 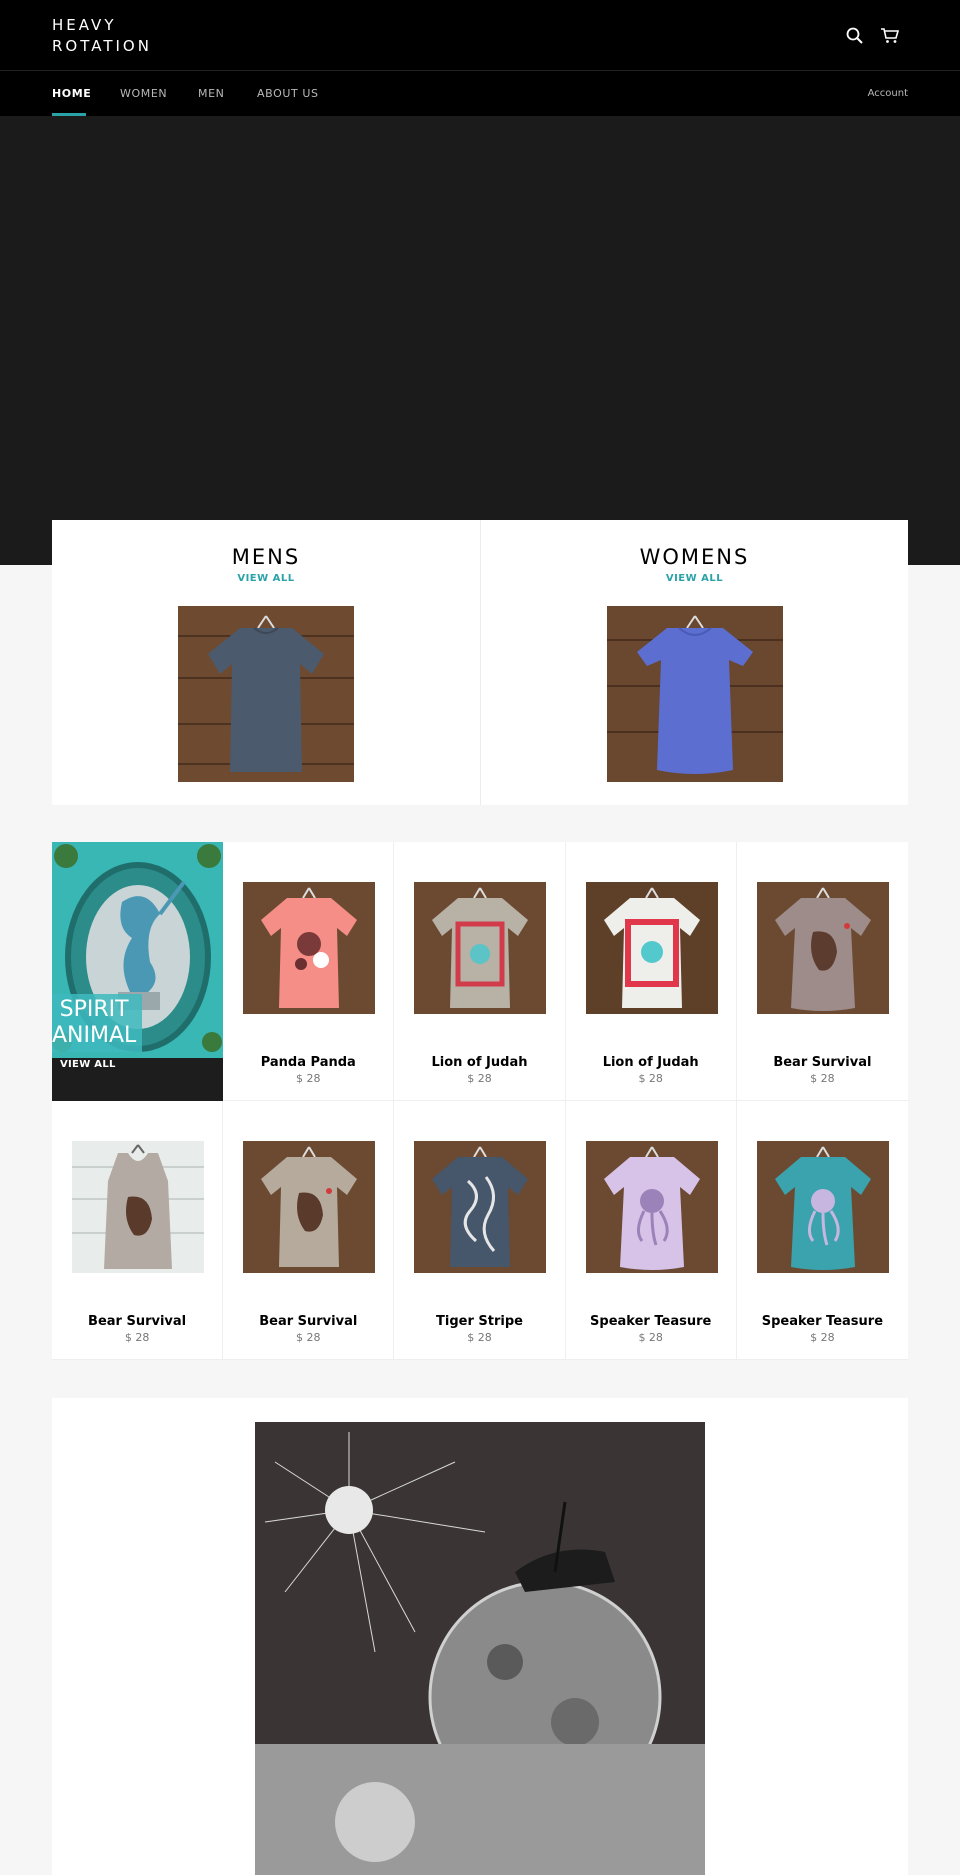 I want to click on logo-line-2: ROTATION, so click(x=102, y=46).